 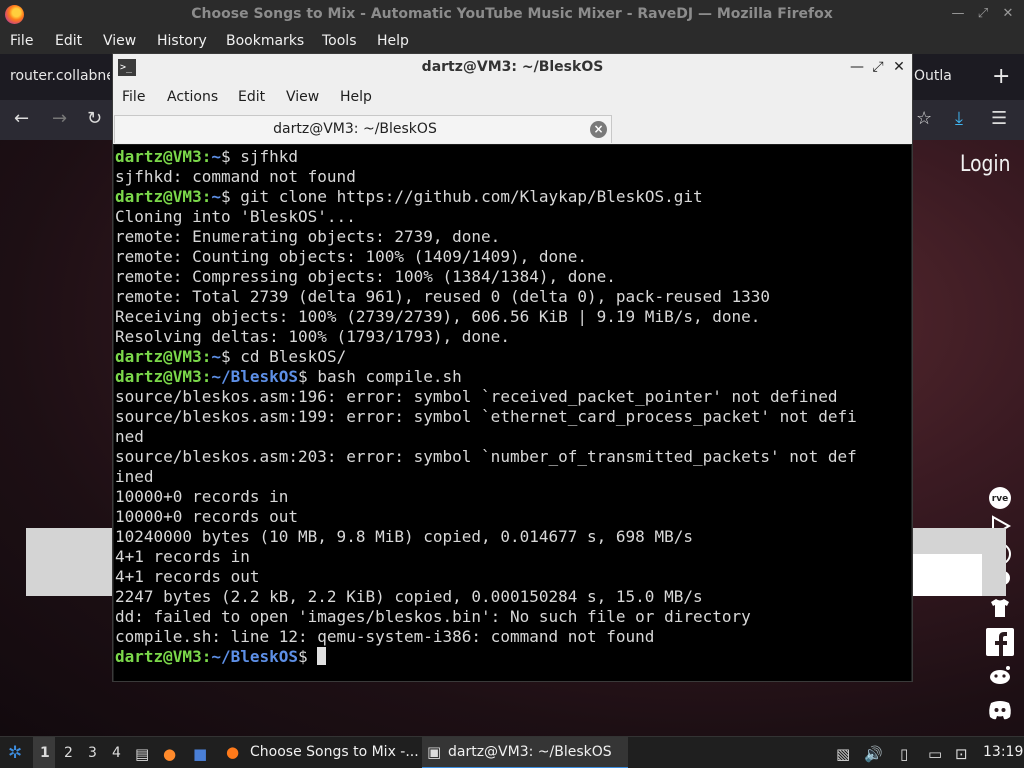 I want to click on terminal-close-icon: ✕, so click(x=899, y=67).